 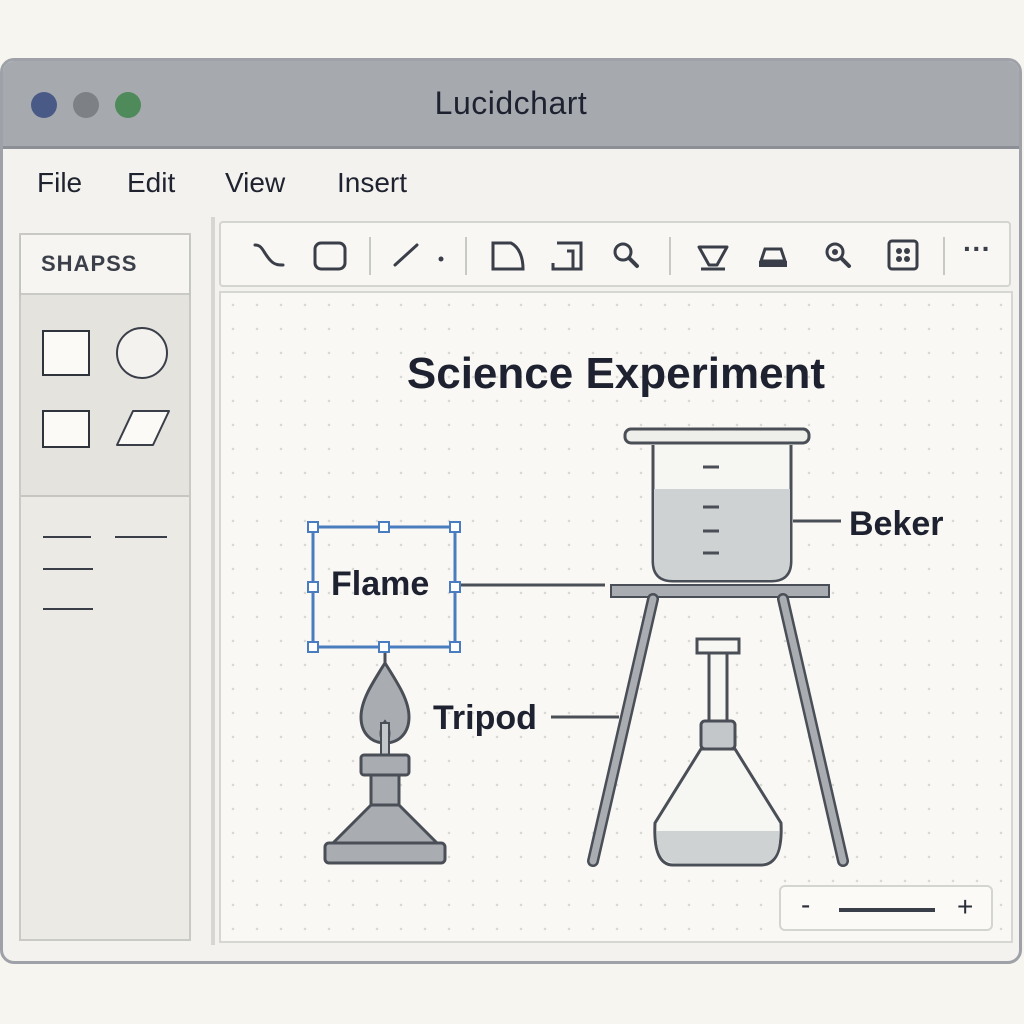 I want to click on rectangle-shape, so click(x=67, y=429).